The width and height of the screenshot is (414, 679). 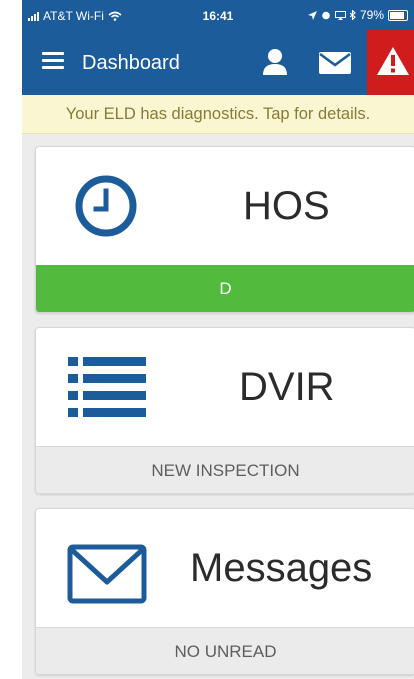 What do you see at coordinates (326, 15) in the screenshot?
I see `alarm-icon` at bounding box center [326, 15].